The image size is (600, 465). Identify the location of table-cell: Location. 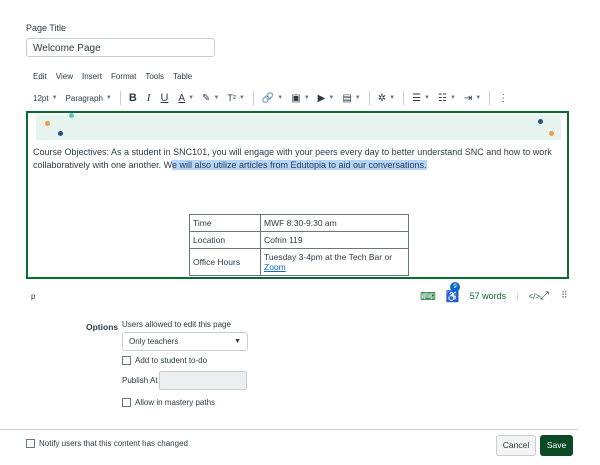
(225, 240).